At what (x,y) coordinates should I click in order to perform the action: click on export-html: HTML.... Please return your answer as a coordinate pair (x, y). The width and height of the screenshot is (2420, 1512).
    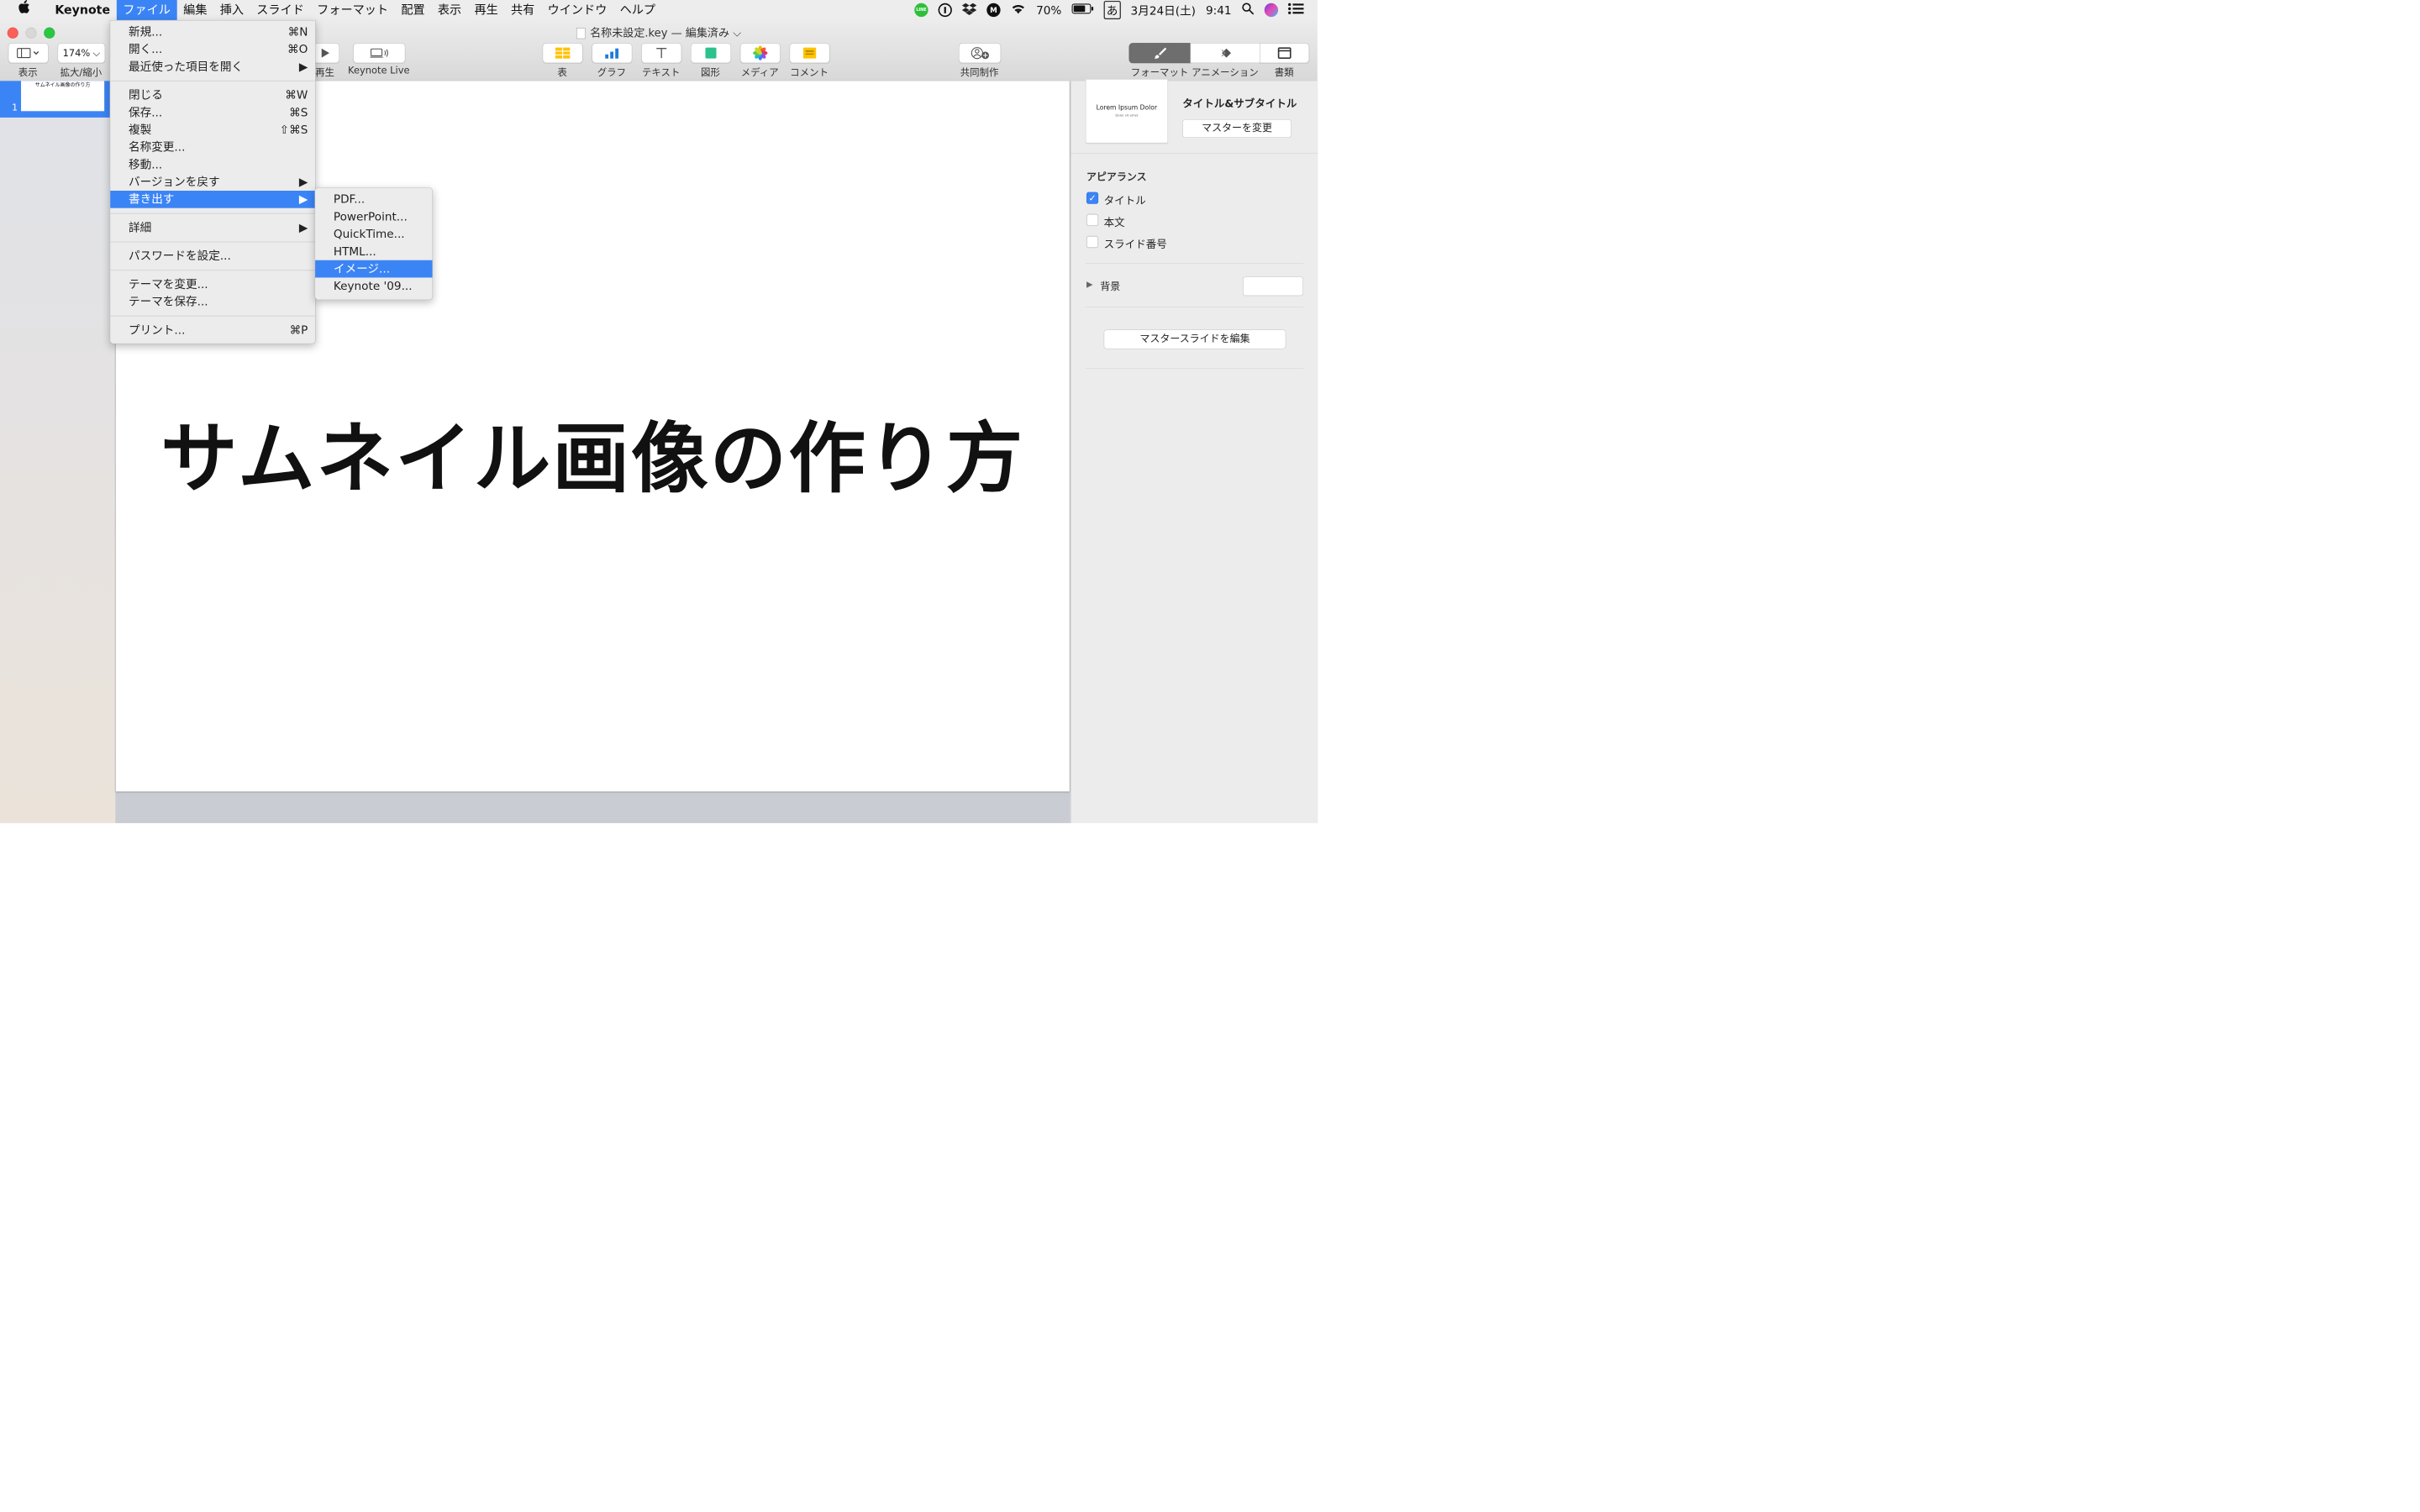
    Looking at the image, I should click on (374, 251).